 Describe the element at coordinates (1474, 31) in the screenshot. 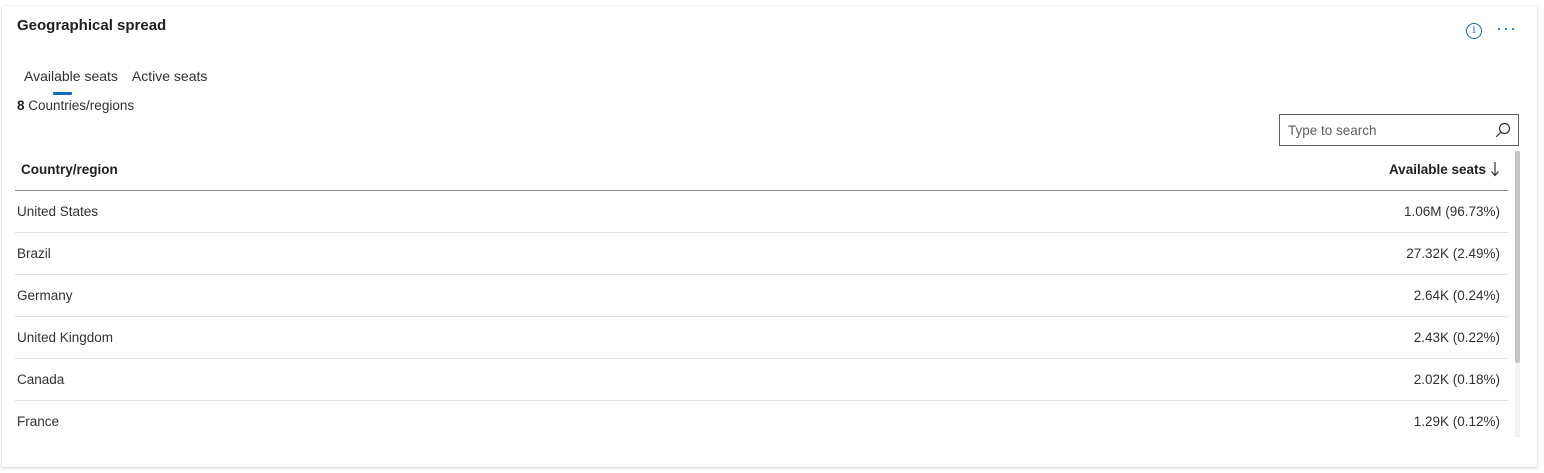

I see `info-icon: i` at that location.